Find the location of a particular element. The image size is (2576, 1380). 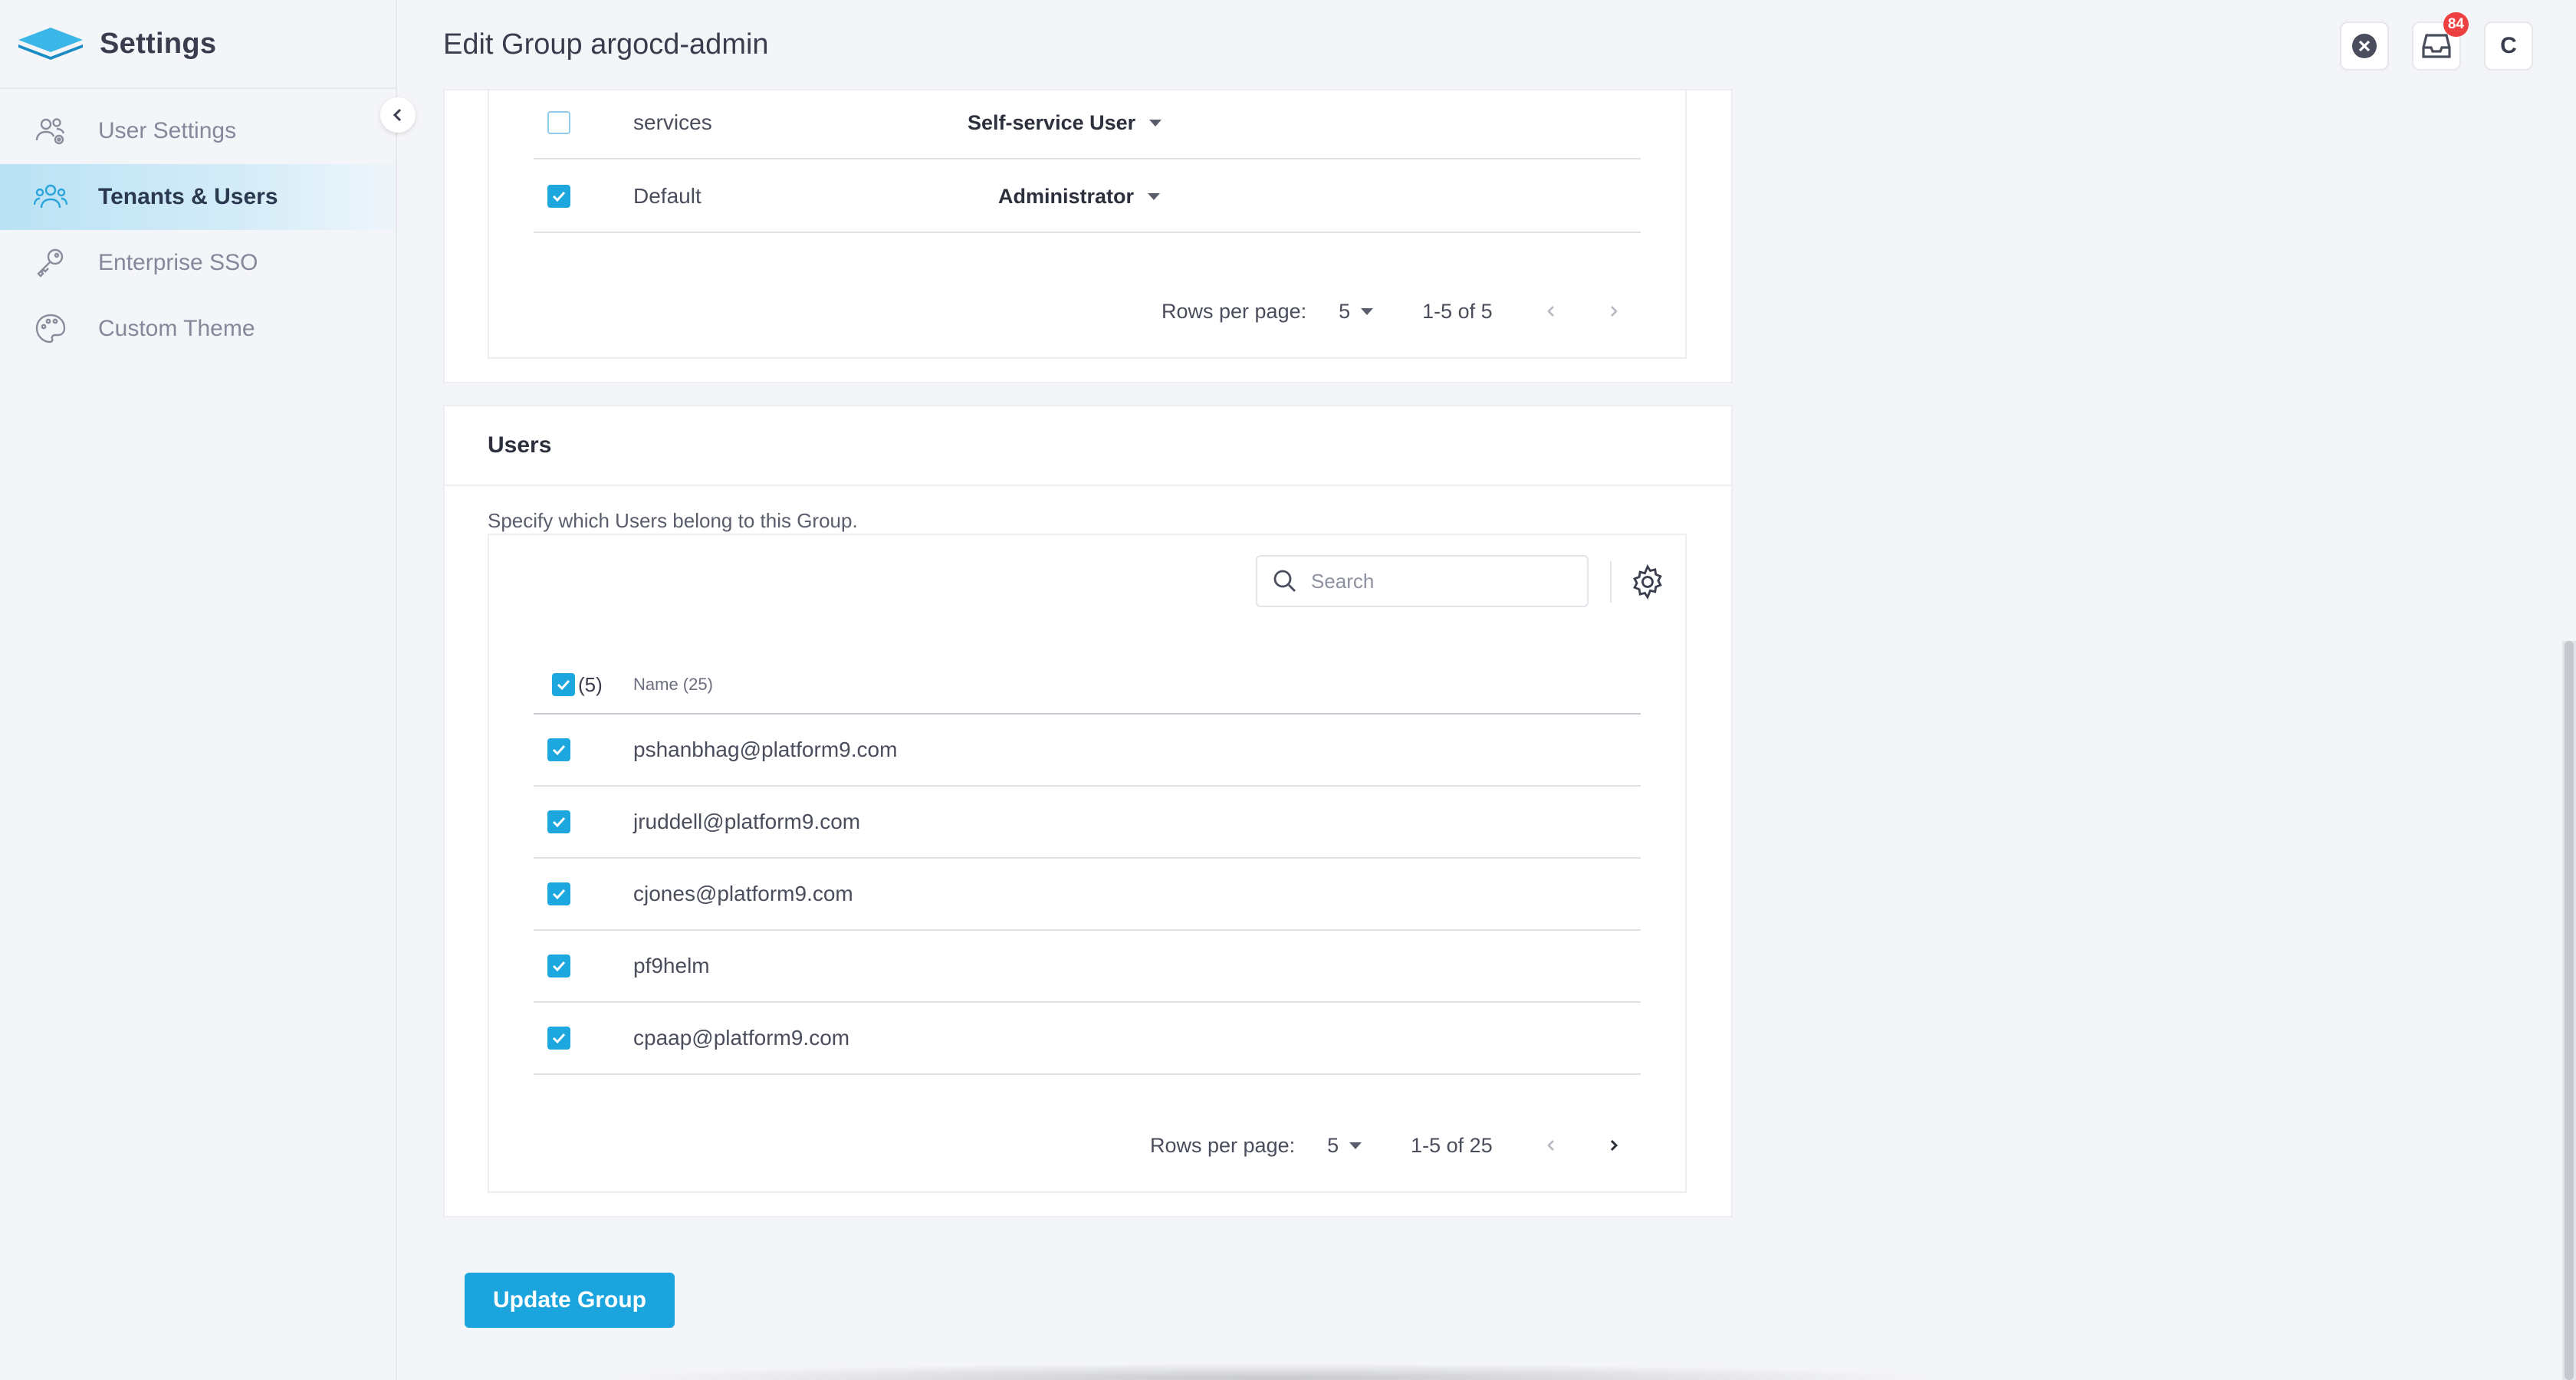

table-row: cpaap@platform9.com is located at coordinates (1087, 1039).